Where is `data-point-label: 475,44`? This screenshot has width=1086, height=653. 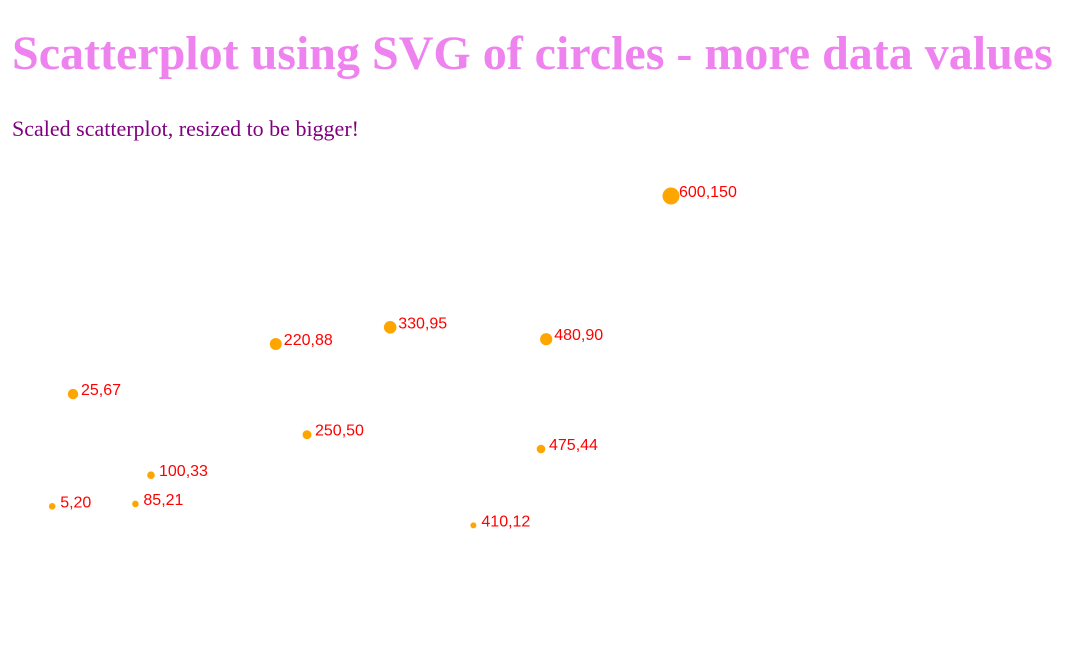
data-point-label: 475,44 is located at coordinates (573, 445).